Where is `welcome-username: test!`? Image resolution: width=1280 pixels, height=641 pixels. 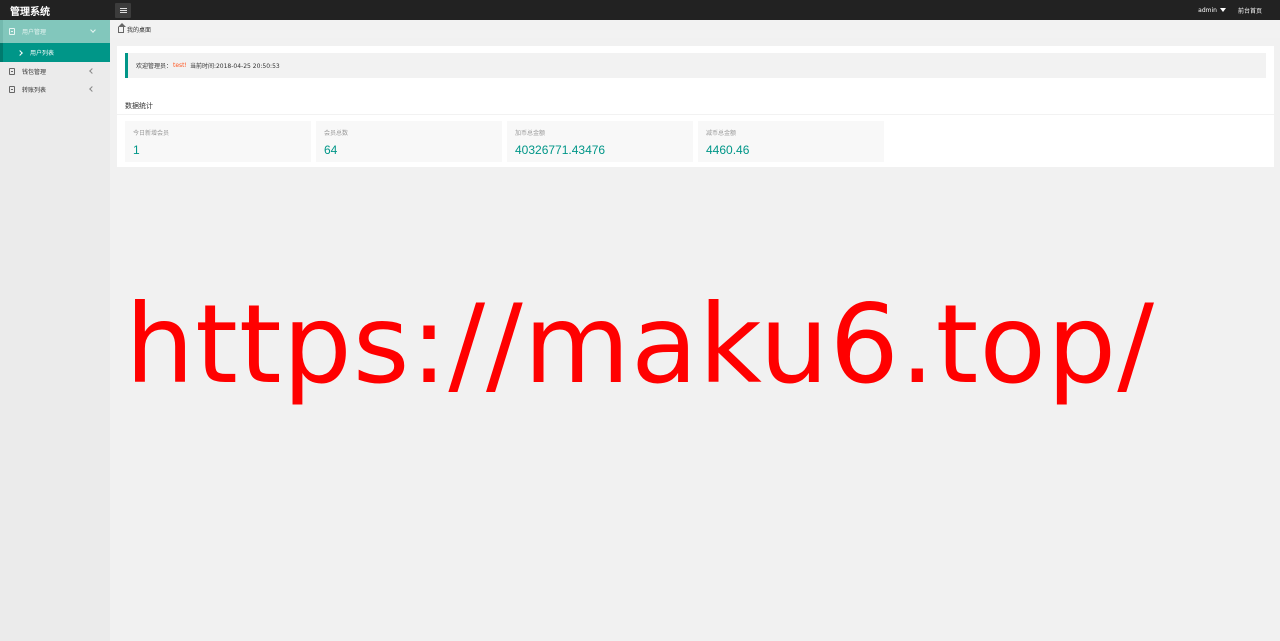 welcome-username: test! is located at coordinates (180, 65).